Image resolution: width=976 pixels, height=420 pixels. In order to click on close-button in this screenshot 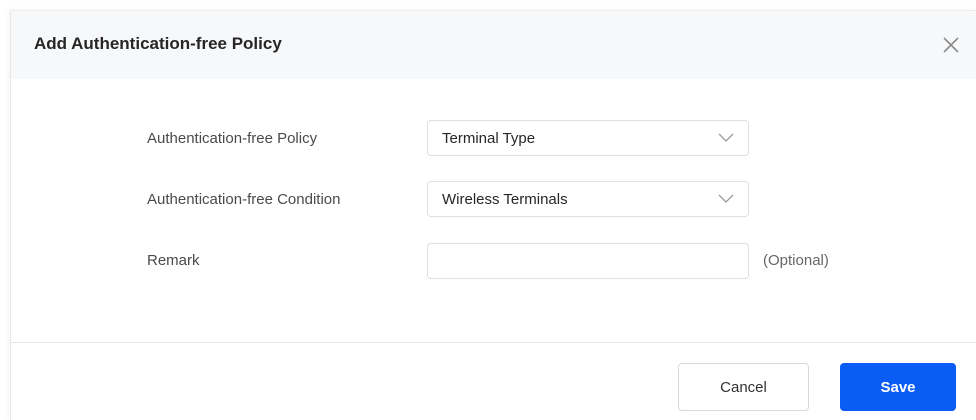, I will do `click(951, 45)`.